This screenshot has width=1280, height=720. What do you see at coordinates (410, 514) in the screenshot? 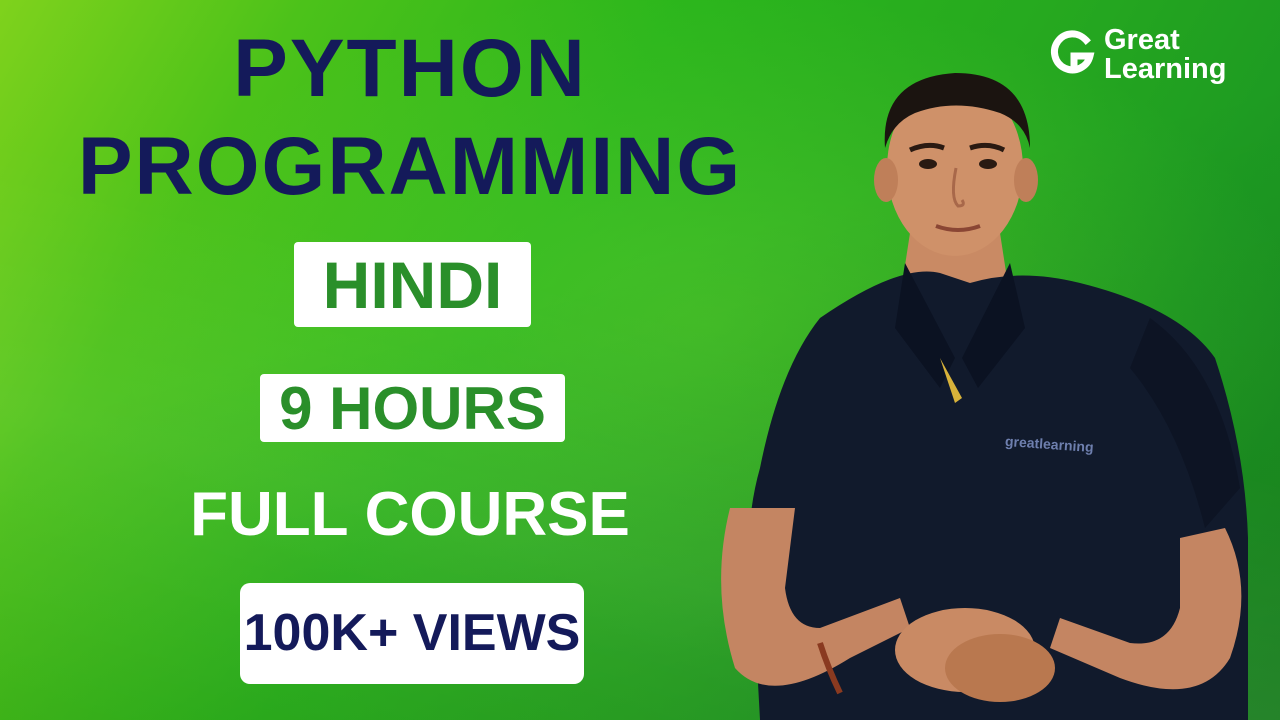
I see `course-label: FULL COURSE` at bounding box center [410, 514].